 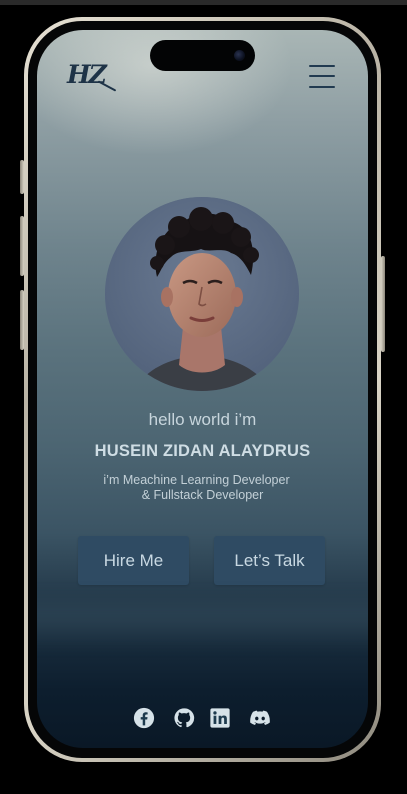 I want to click on github-icon, so click(x=184, y=718).